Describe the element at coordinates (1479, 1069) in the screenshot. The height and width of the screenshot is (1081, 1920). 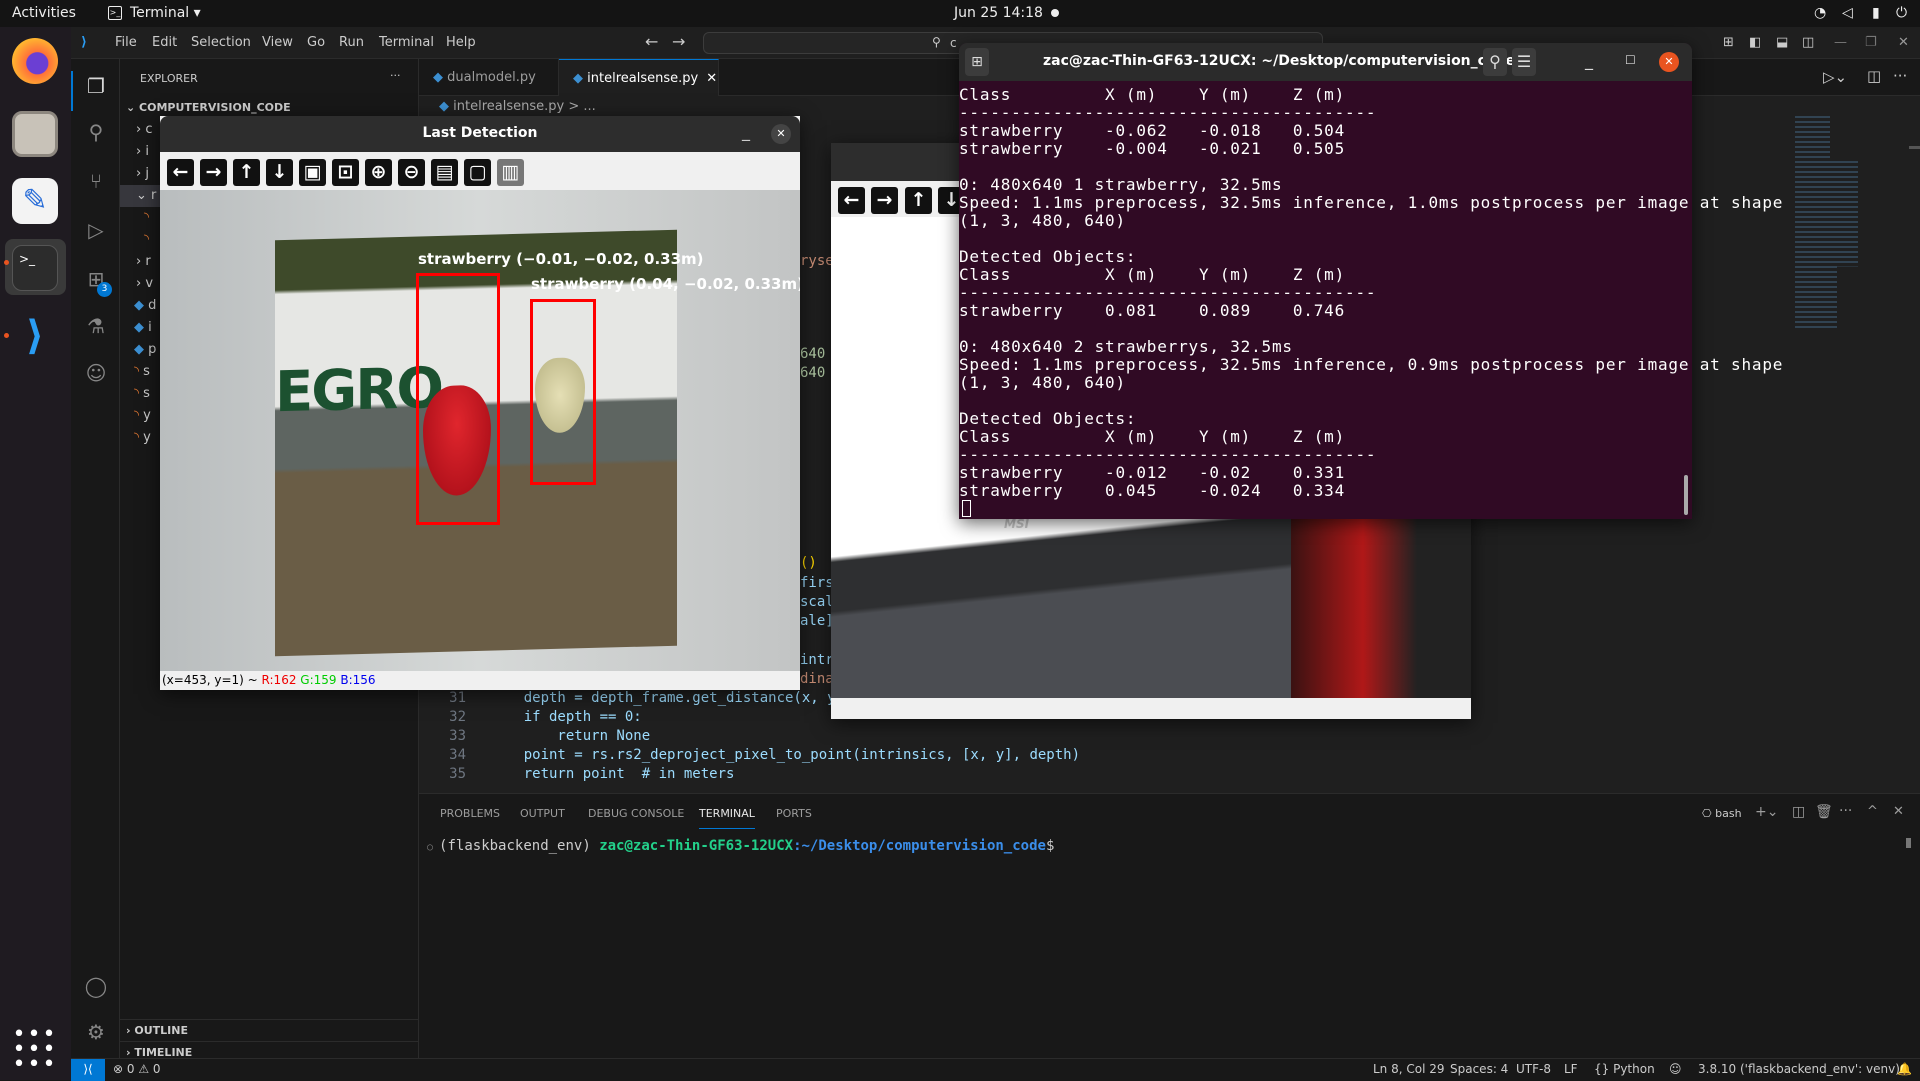
I see `indentation: Spaces: 4` at that location.